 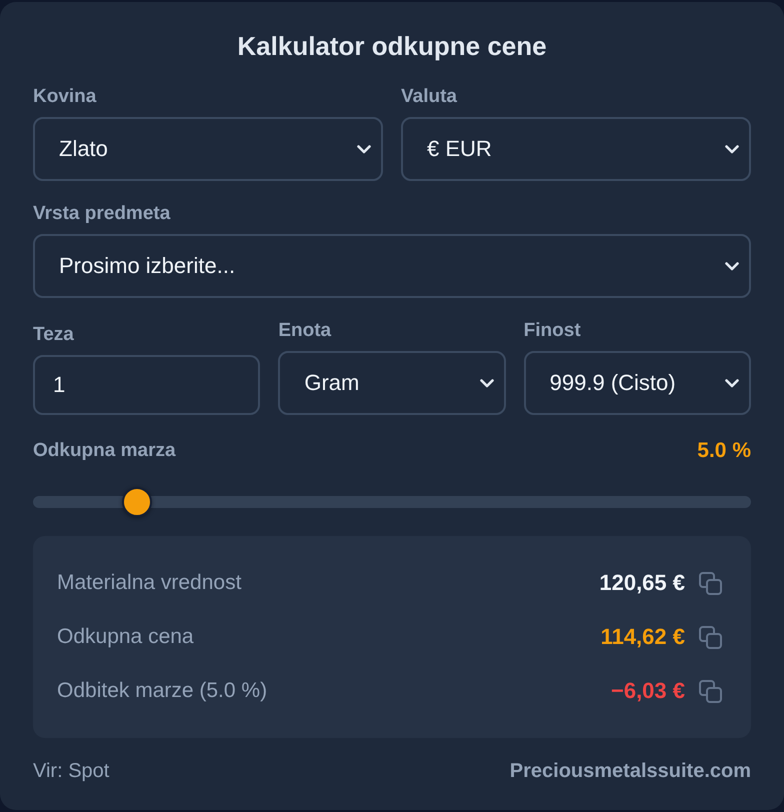 I want to click on field-label: Enota, so click(x=305, y=331).